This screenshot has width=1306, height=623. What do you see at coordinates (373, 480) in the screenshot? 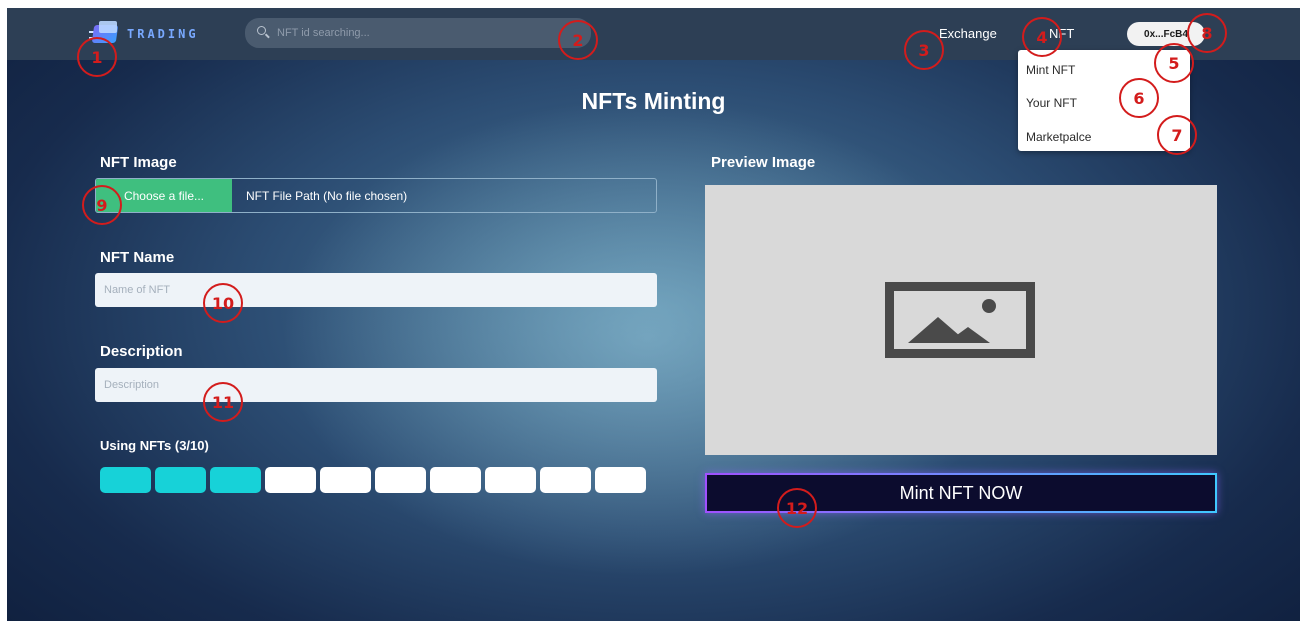
I see `nft-usage-meter` at bounding box center [373, 480].